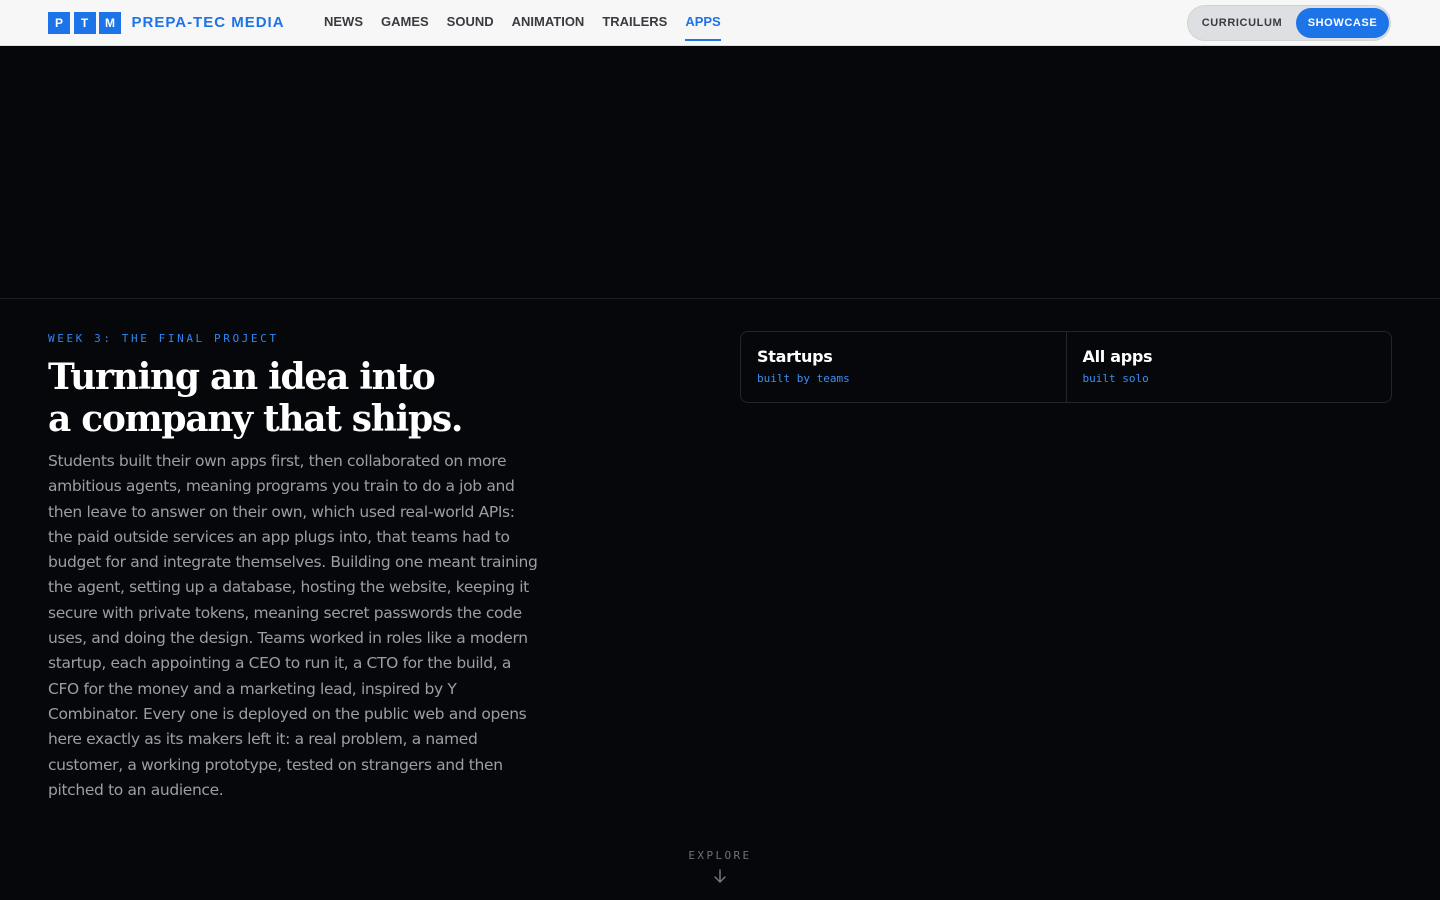 This screenshot has height=900, width=1440. I want to click on curriculum-toggle-button: CURRICULUM, so click(1242, 23).